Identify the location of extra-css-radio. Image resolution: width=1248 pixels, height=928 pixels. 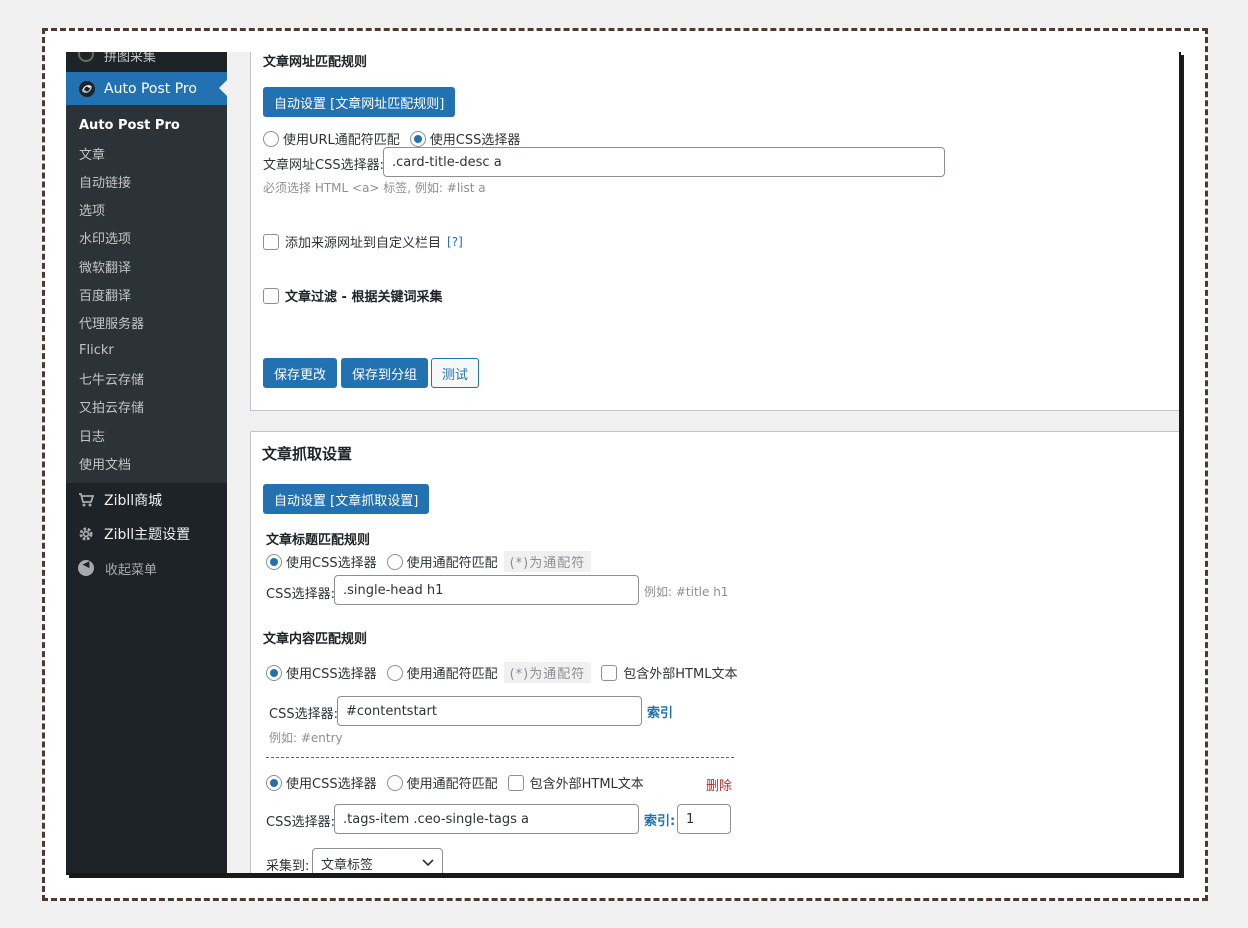
(274, 782).